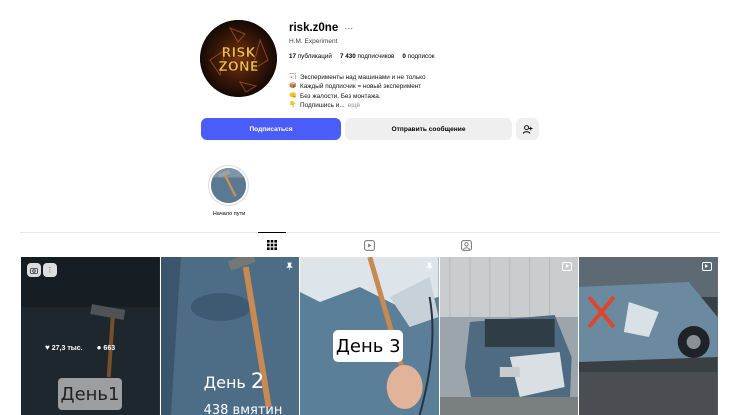  What do you see at coordinates (243, 409) in the screenshot?
I see `post-subcaption-text: 438 вмятин` at bounding box center [243, 409].